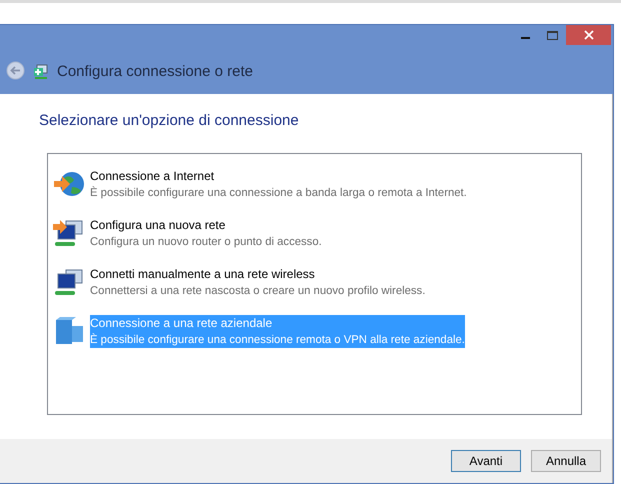 This screenshot has height=484, width=621. What do you see at coordinates (278, 184) in the screenshot?
I see `connection-option: Connessione a Internet È possibile configurare una connessione a banda larga o remota a Internet.` at bounding box center [278, 184].